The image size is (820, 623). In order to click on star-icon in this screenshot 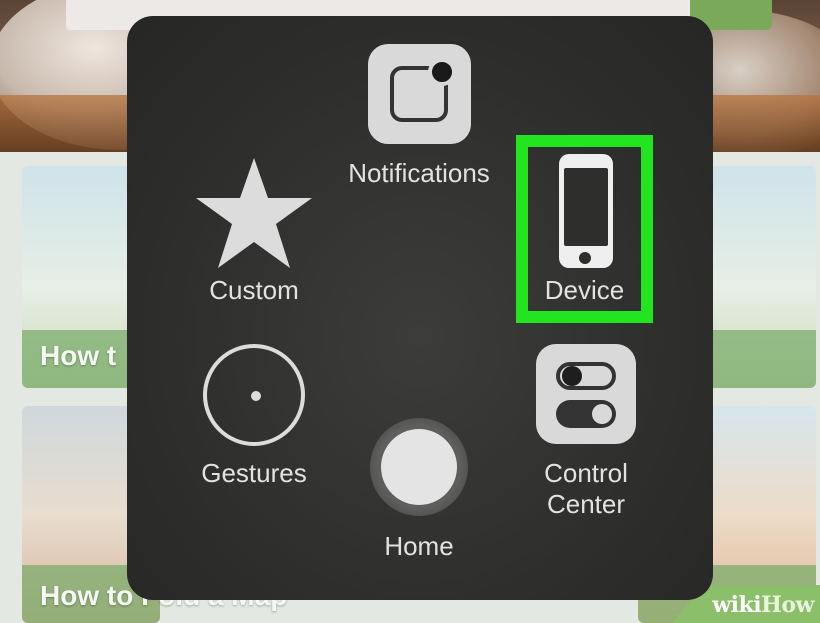, I will do `click(254, 213)`.